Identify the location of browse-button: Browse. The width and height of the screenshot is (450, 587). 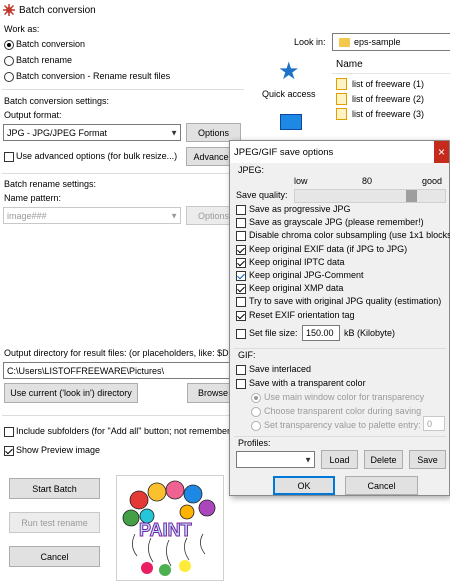
(210, 393).